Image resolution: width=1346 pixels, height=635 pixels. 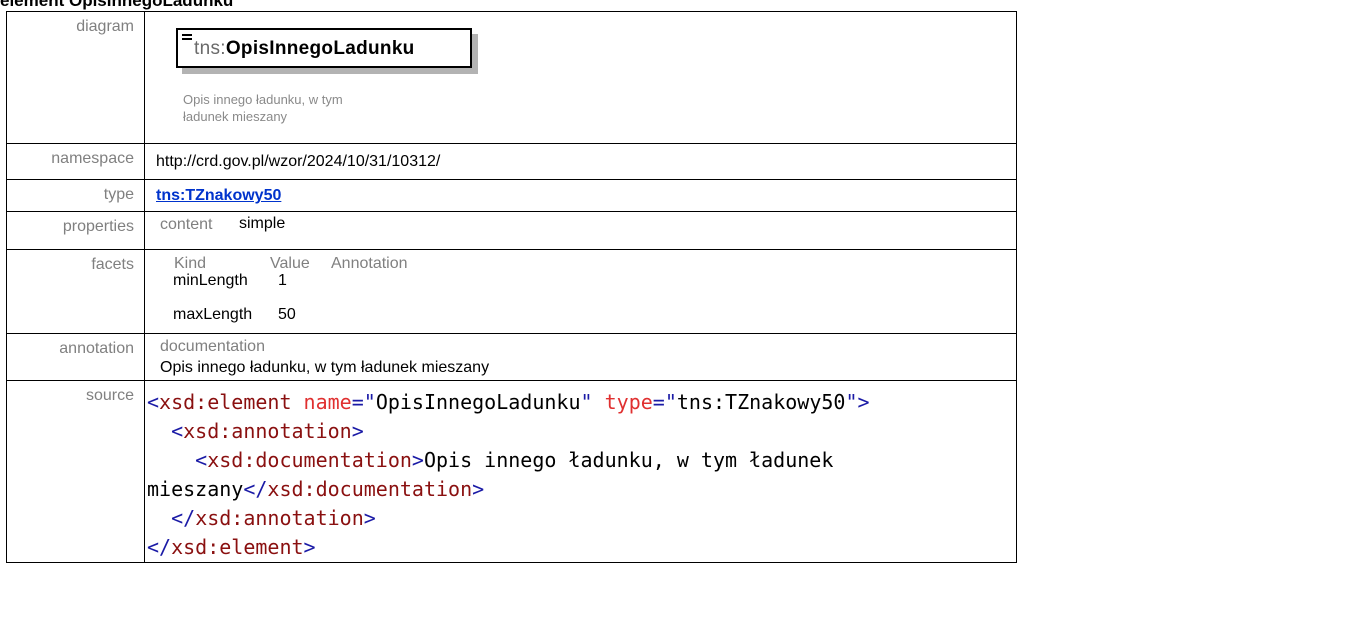 What do you see at coordinates (580, 230) in the screenshot?
I see `properties-content: content simple` at bounding box center [580, 230].